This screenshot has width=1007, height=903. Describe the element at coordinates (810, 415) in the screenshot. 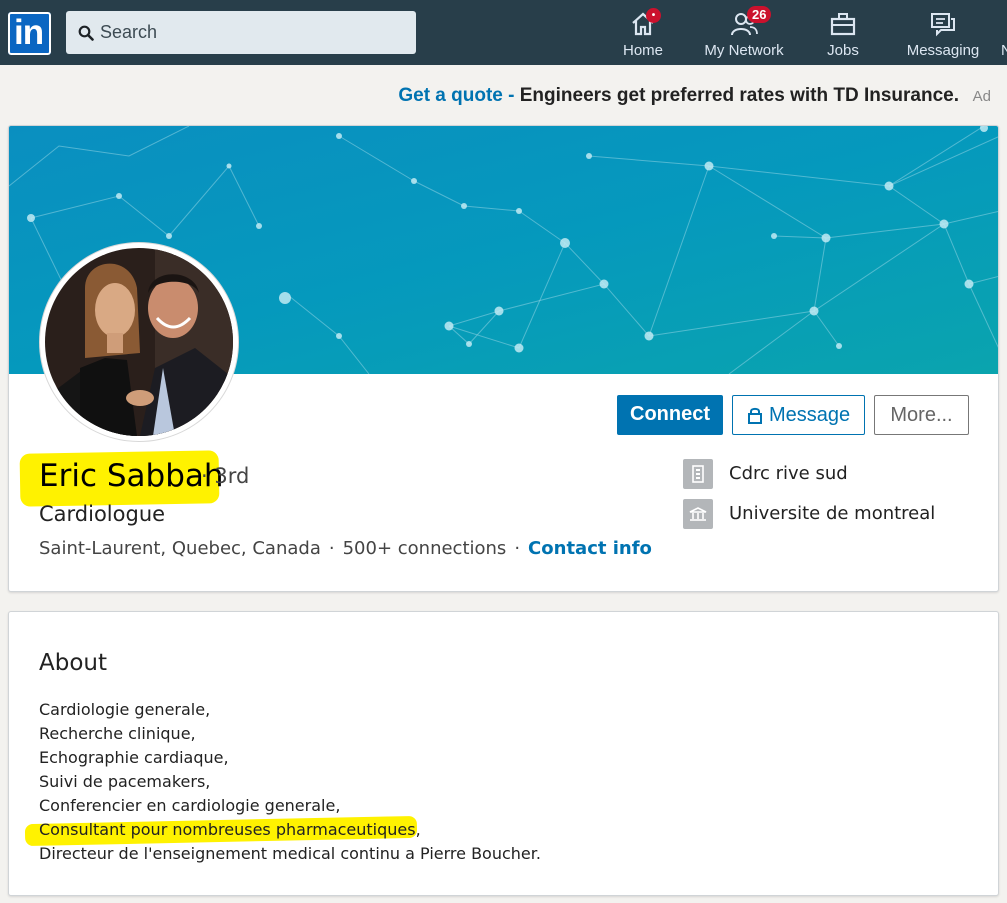

I see `message-button-label: Message` at that location.